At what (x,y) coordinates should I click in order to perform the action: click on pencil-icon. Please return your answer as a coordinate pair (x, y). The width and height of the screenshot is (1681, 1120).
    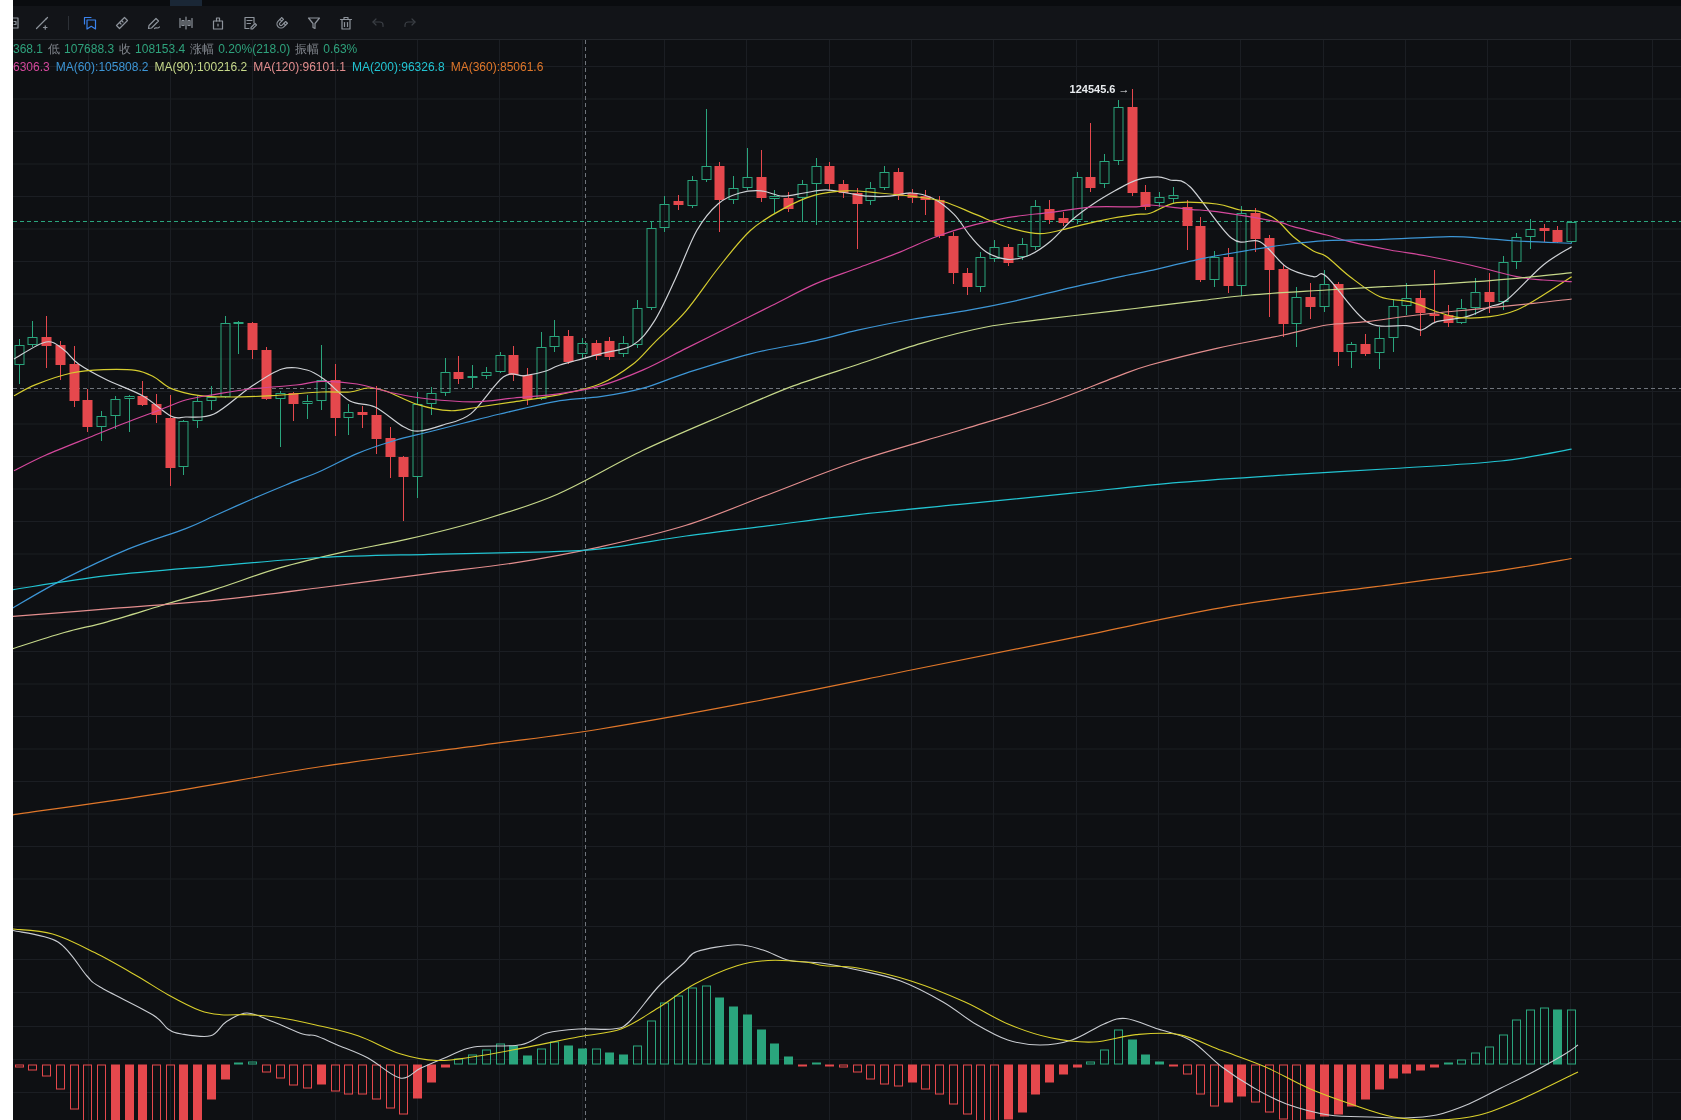
    Looking at the image, I should click on (154, 22).